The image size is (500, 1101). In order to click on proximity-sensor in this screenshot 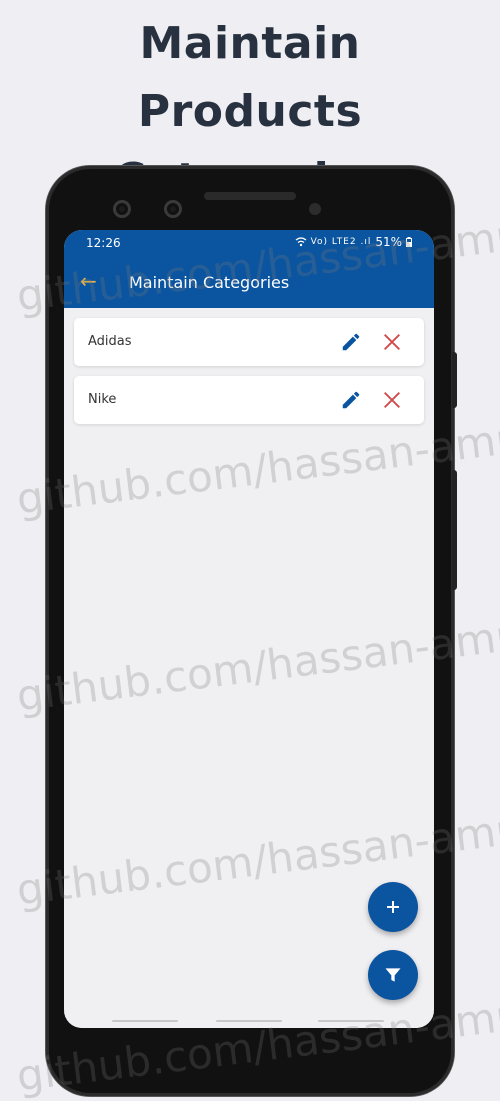, I will do `click(315, 209)`.